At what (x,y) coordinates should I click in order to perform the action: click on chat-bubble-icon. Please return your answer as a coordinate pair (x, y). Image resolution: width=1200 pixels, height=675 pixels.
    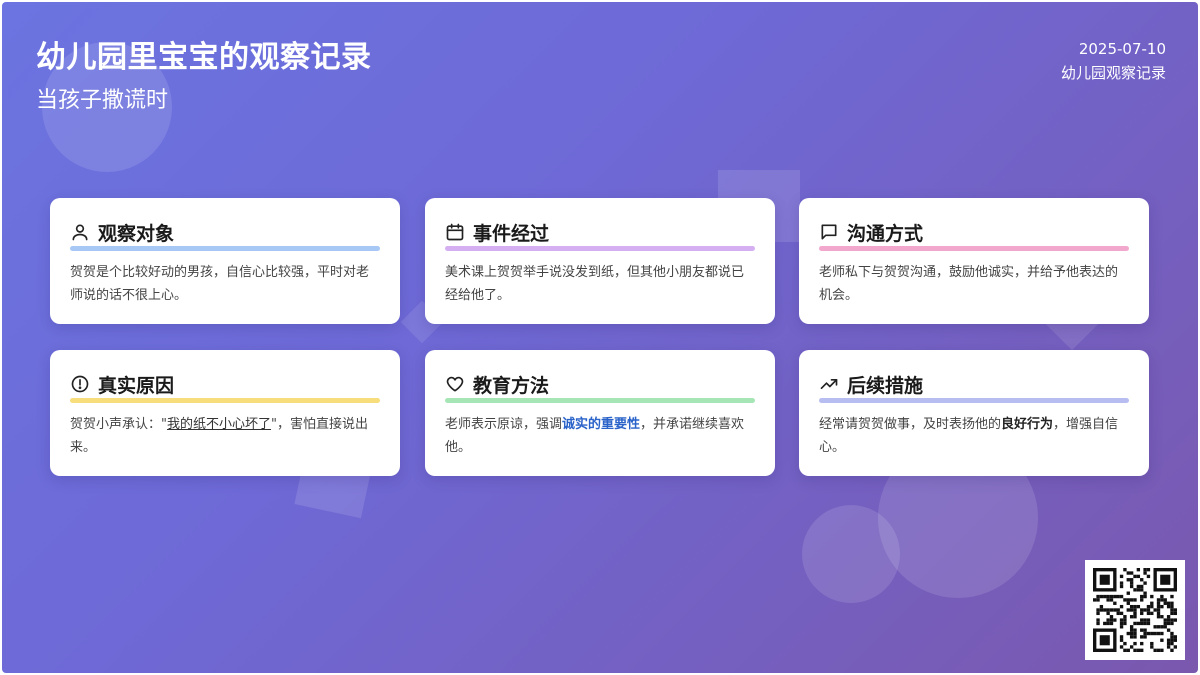
    Looking at the image, I should click on (829, 232).